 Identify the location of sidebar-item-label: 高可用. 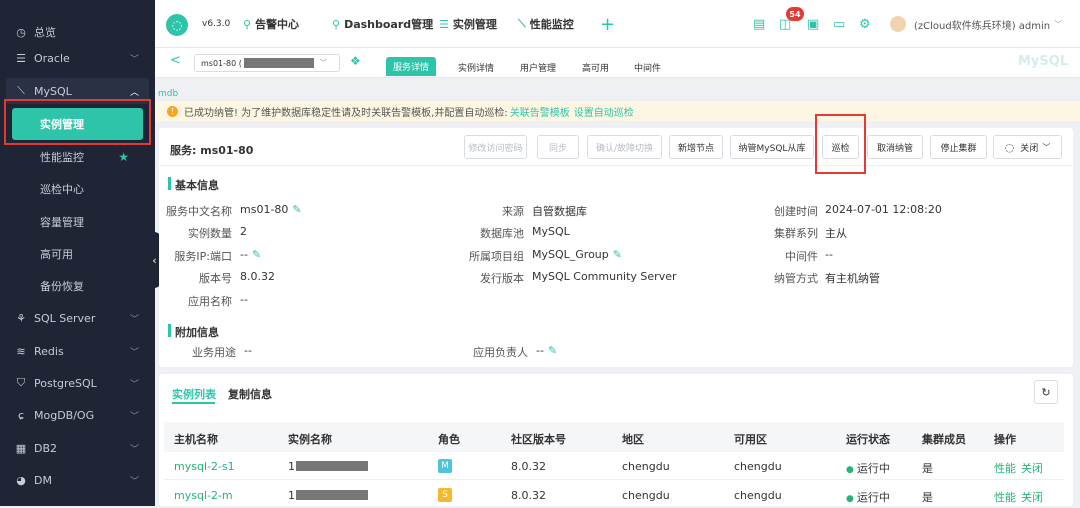
(56, 254).